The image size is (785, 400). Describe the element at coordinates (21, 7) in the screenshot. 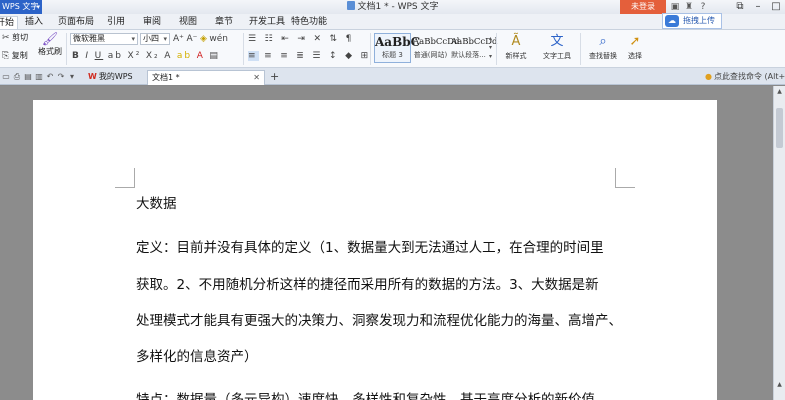

I see `app-menu-button: WPS 文字 ▾` at that location.